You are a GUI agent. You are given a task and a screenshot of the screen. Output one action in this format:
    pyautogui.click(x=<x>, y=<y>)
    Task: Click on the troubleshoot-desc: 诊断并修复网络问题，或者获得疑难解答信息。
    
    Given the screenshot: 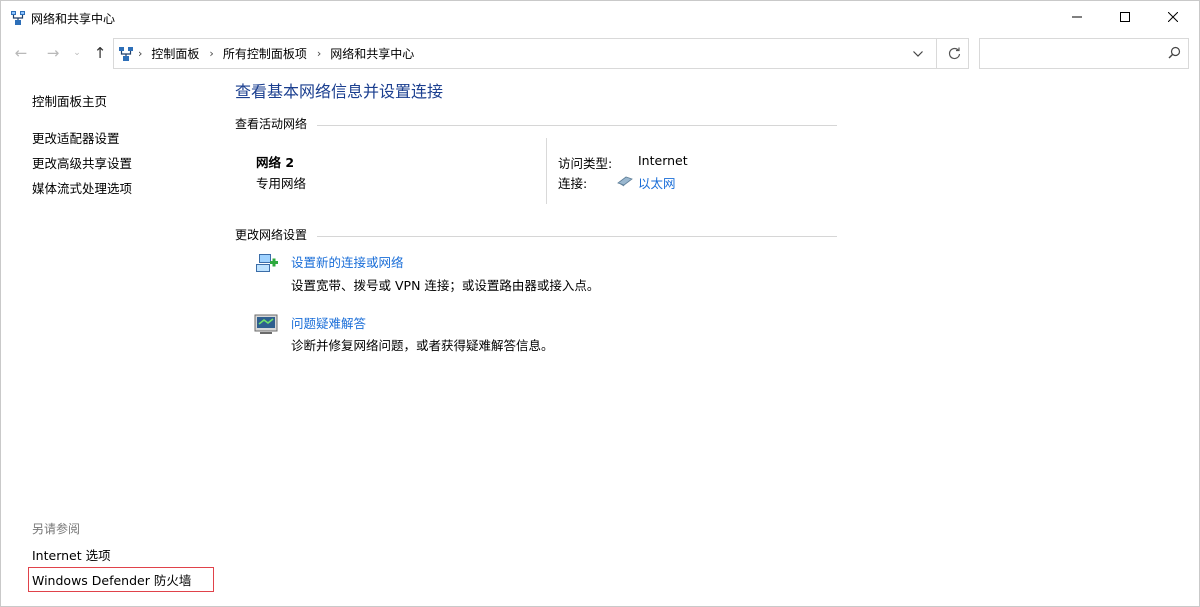 What is the action you would take?
    pyautogui.click(x=422, y=345)
    